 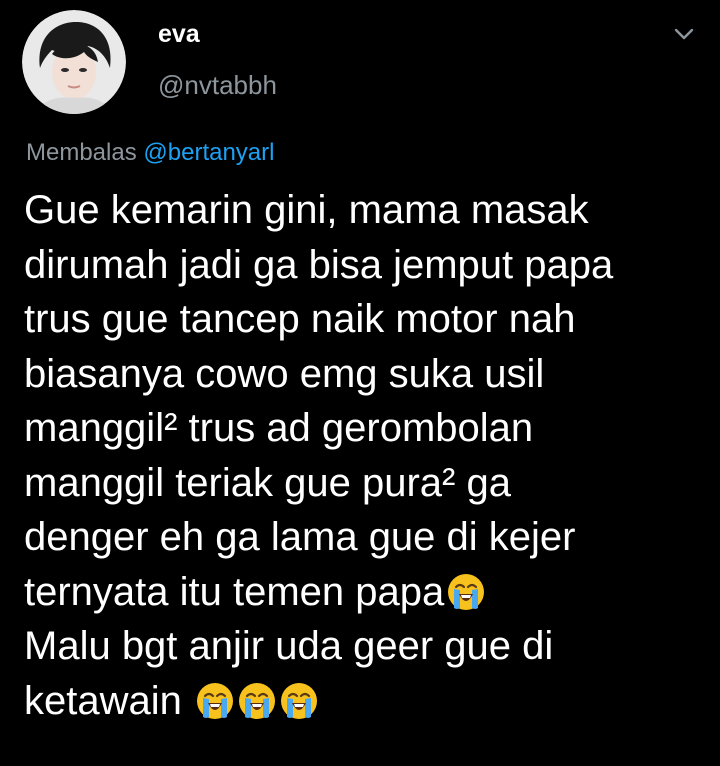 I want to click on tweet-line: trus gue tancep naik motor nah, so click(x=300, y=319).